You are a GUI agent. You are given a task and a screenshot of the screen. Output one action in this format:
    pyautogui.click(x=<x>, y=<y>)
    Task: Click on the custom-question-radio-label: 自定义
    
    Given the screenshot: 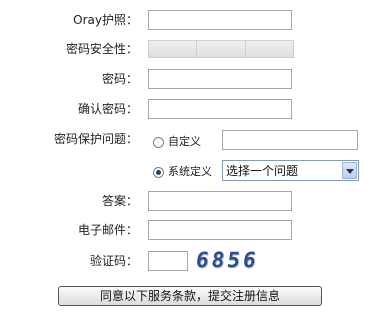 What is the action you would take?
    pyautogui.click(x=184, y=141)
    